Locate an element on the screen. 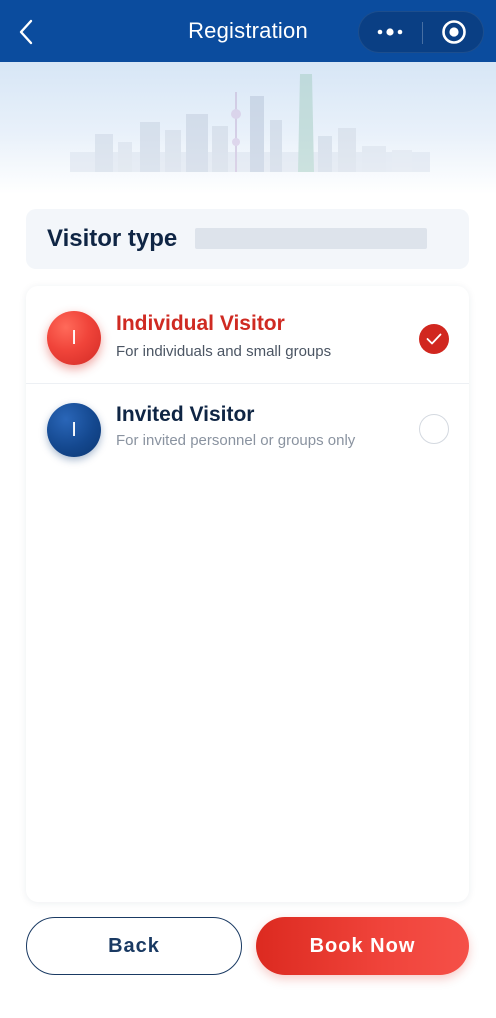  option-subtitle: For individuals and small groups is located at coordinates (224, 351).